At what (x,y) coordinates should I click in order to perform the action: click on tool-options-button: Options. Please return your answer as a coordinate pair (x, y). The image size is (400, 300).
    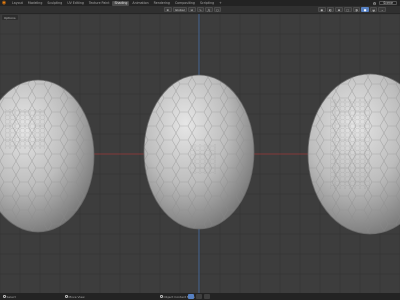
    Looking at the image, I should click on (10, 17).